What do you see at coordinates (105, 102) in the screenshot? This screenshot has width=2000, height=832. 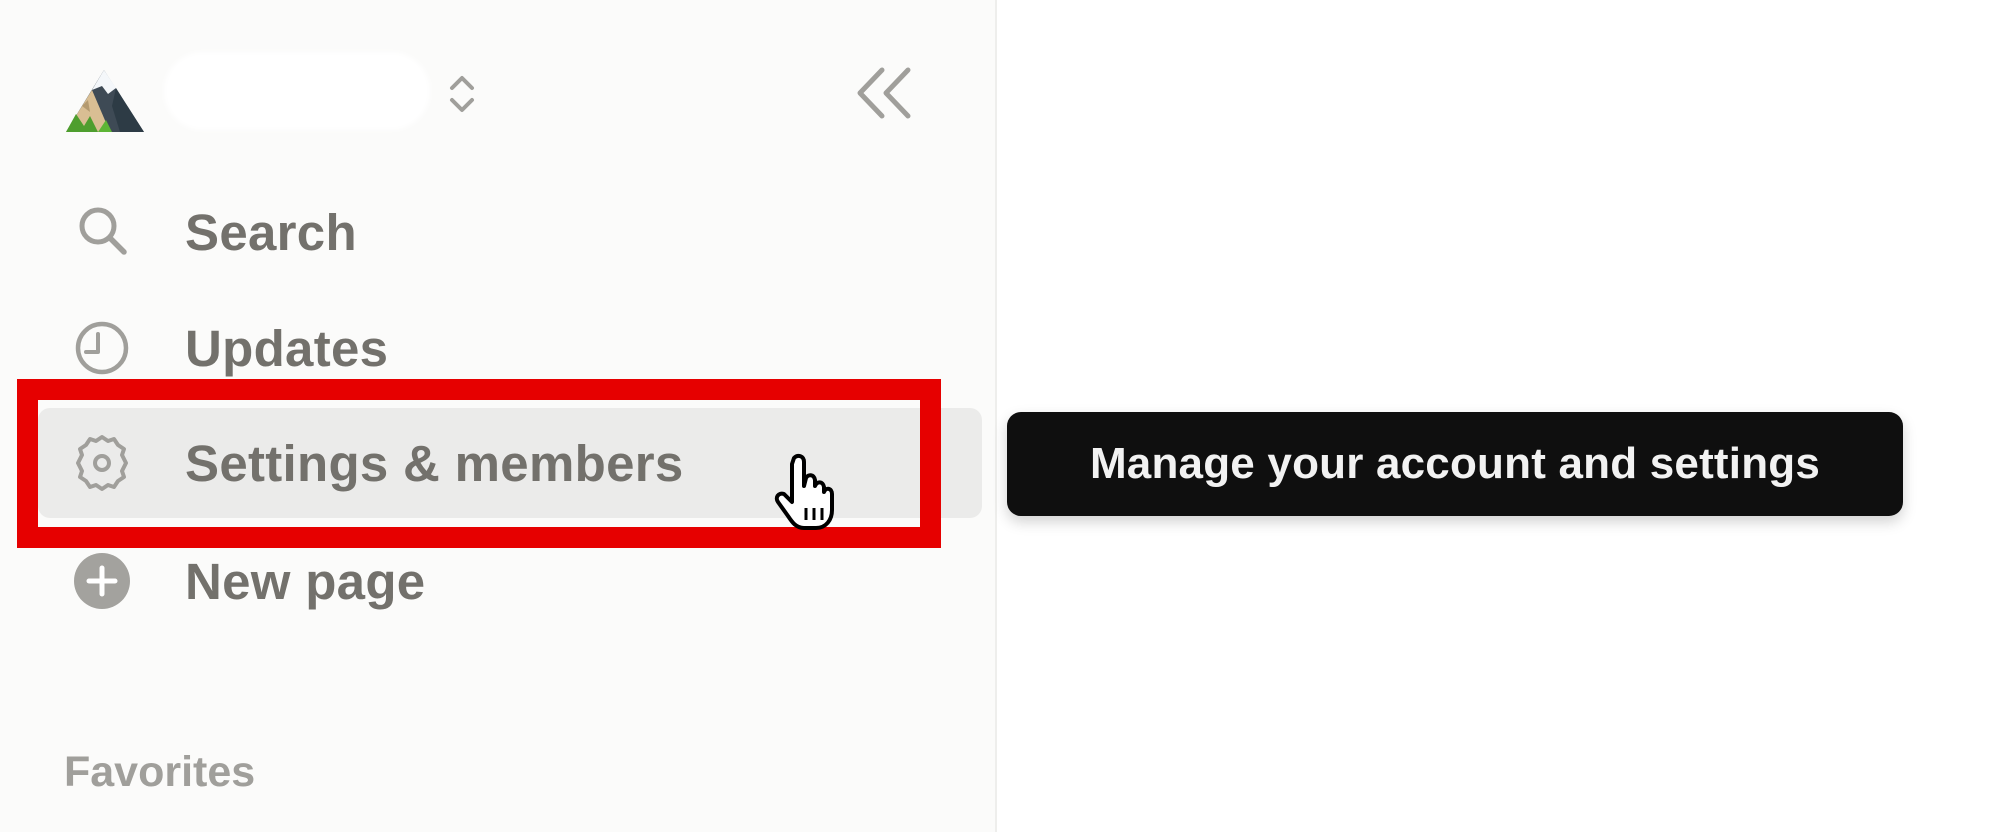 I see `workspace-mountain-icon` at bounding box center [105, 102].